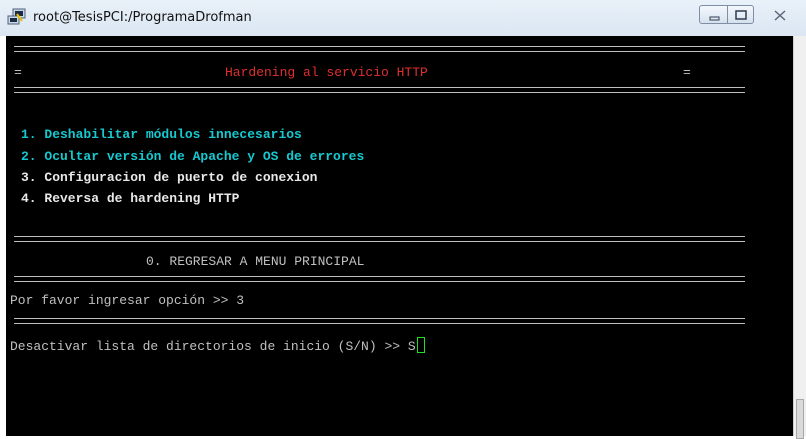 The image size is (806, 439). What do you see at coordinates (799, 237) in the screenshot?
I see `scrollbar` at bounding box center [799, 237].